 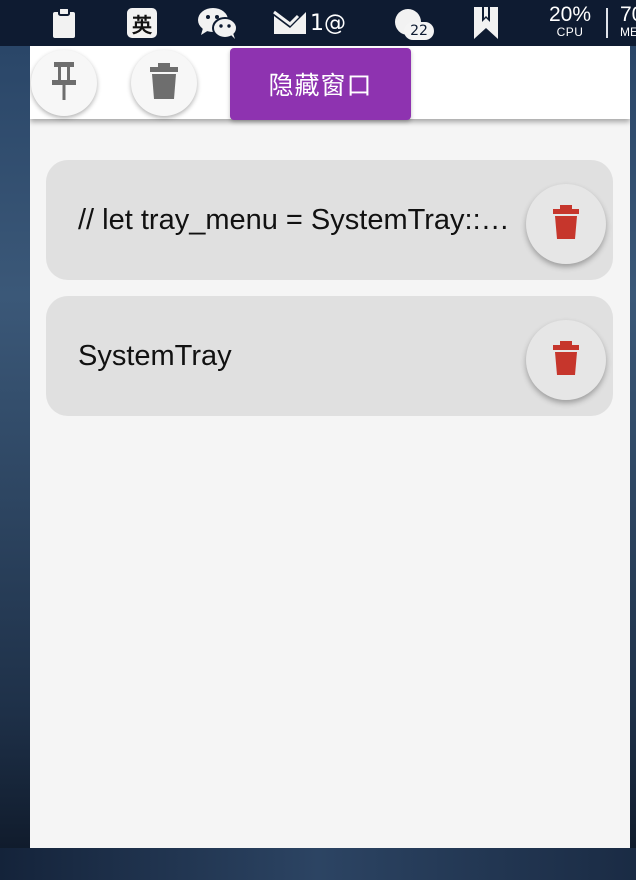 What do you see at coordinates (218, 23) in the screenshot?
I see `wechat-icon` at bounding box center [218, 23].